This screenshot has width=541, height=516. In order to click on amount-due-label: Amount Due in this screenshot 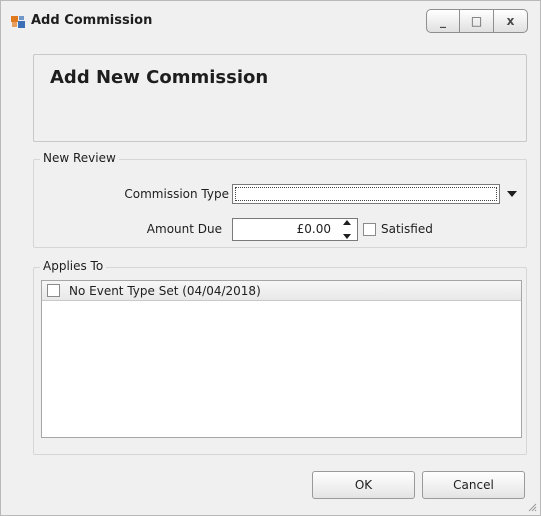, I will do `click(184, 229)`.